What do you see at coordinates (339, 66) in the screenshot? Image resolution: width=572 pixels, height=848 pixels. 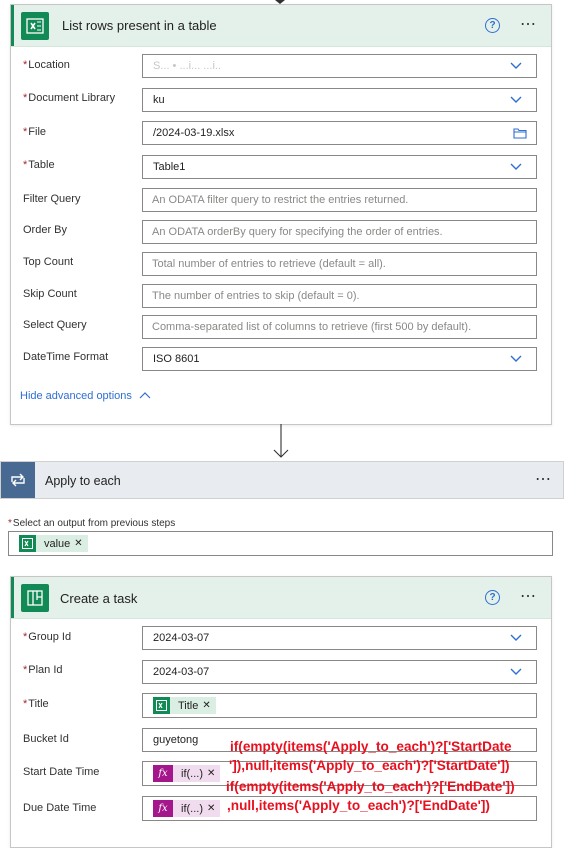 I see `location-dropdown: S... • ...i... ...i..` at bounding box center [339, 66].